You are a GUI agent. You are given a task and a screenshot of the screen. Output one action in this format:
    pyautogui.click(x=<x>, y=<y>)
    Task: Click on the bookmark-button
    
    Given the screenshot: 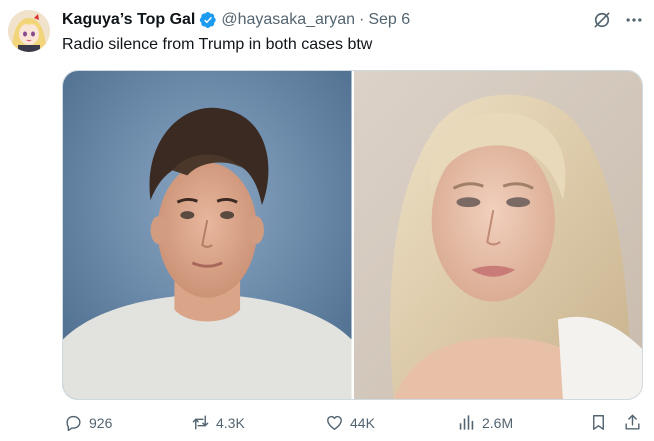 What is the action you would take?
    pyautogui.click(x=598, y=422)
    